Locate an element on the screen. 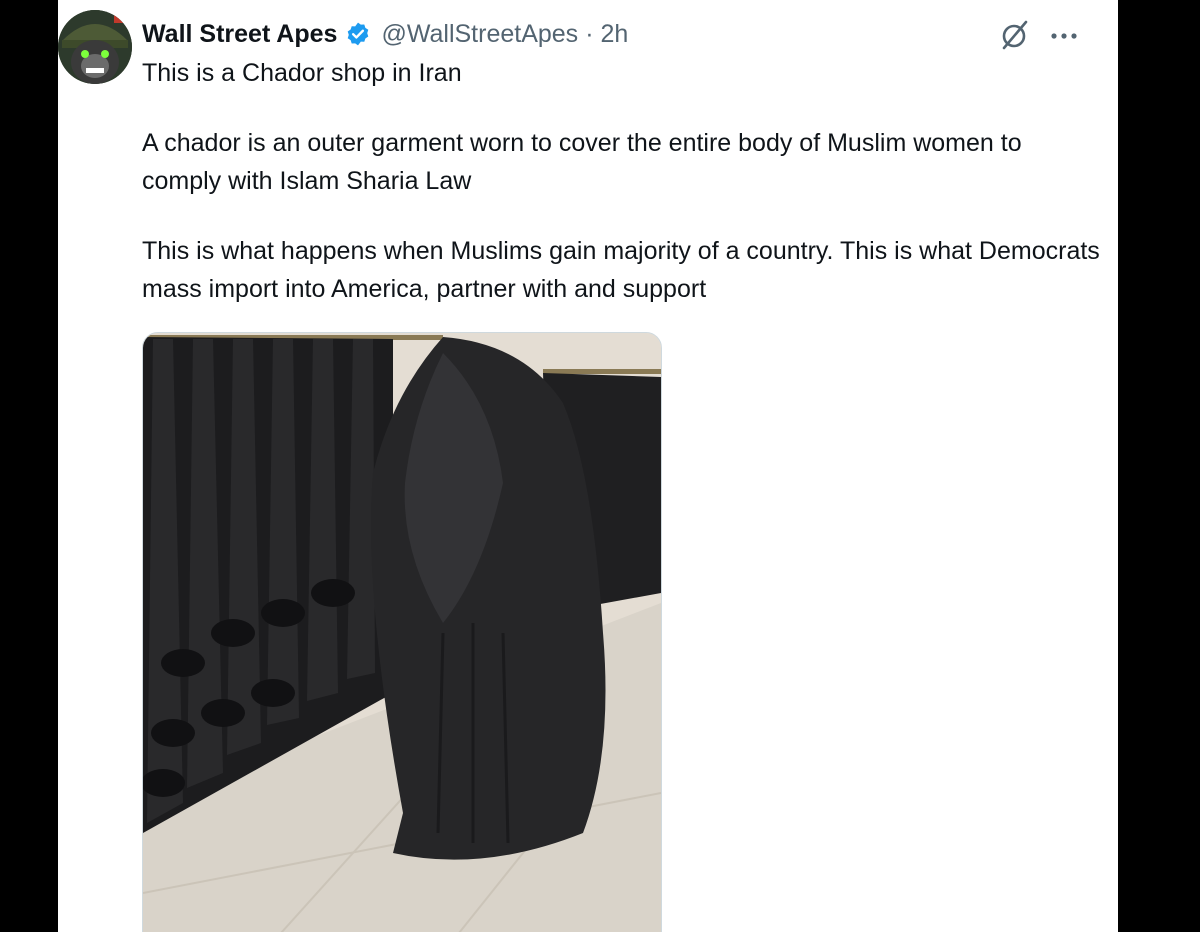  avatar is located at coordinates (95, 47).